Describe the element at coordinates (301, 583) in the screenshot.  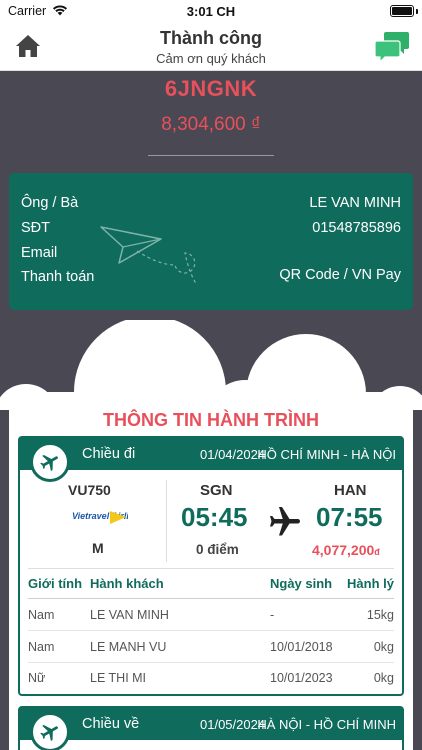
I see `column-dob: Ngày sinh` at that location.